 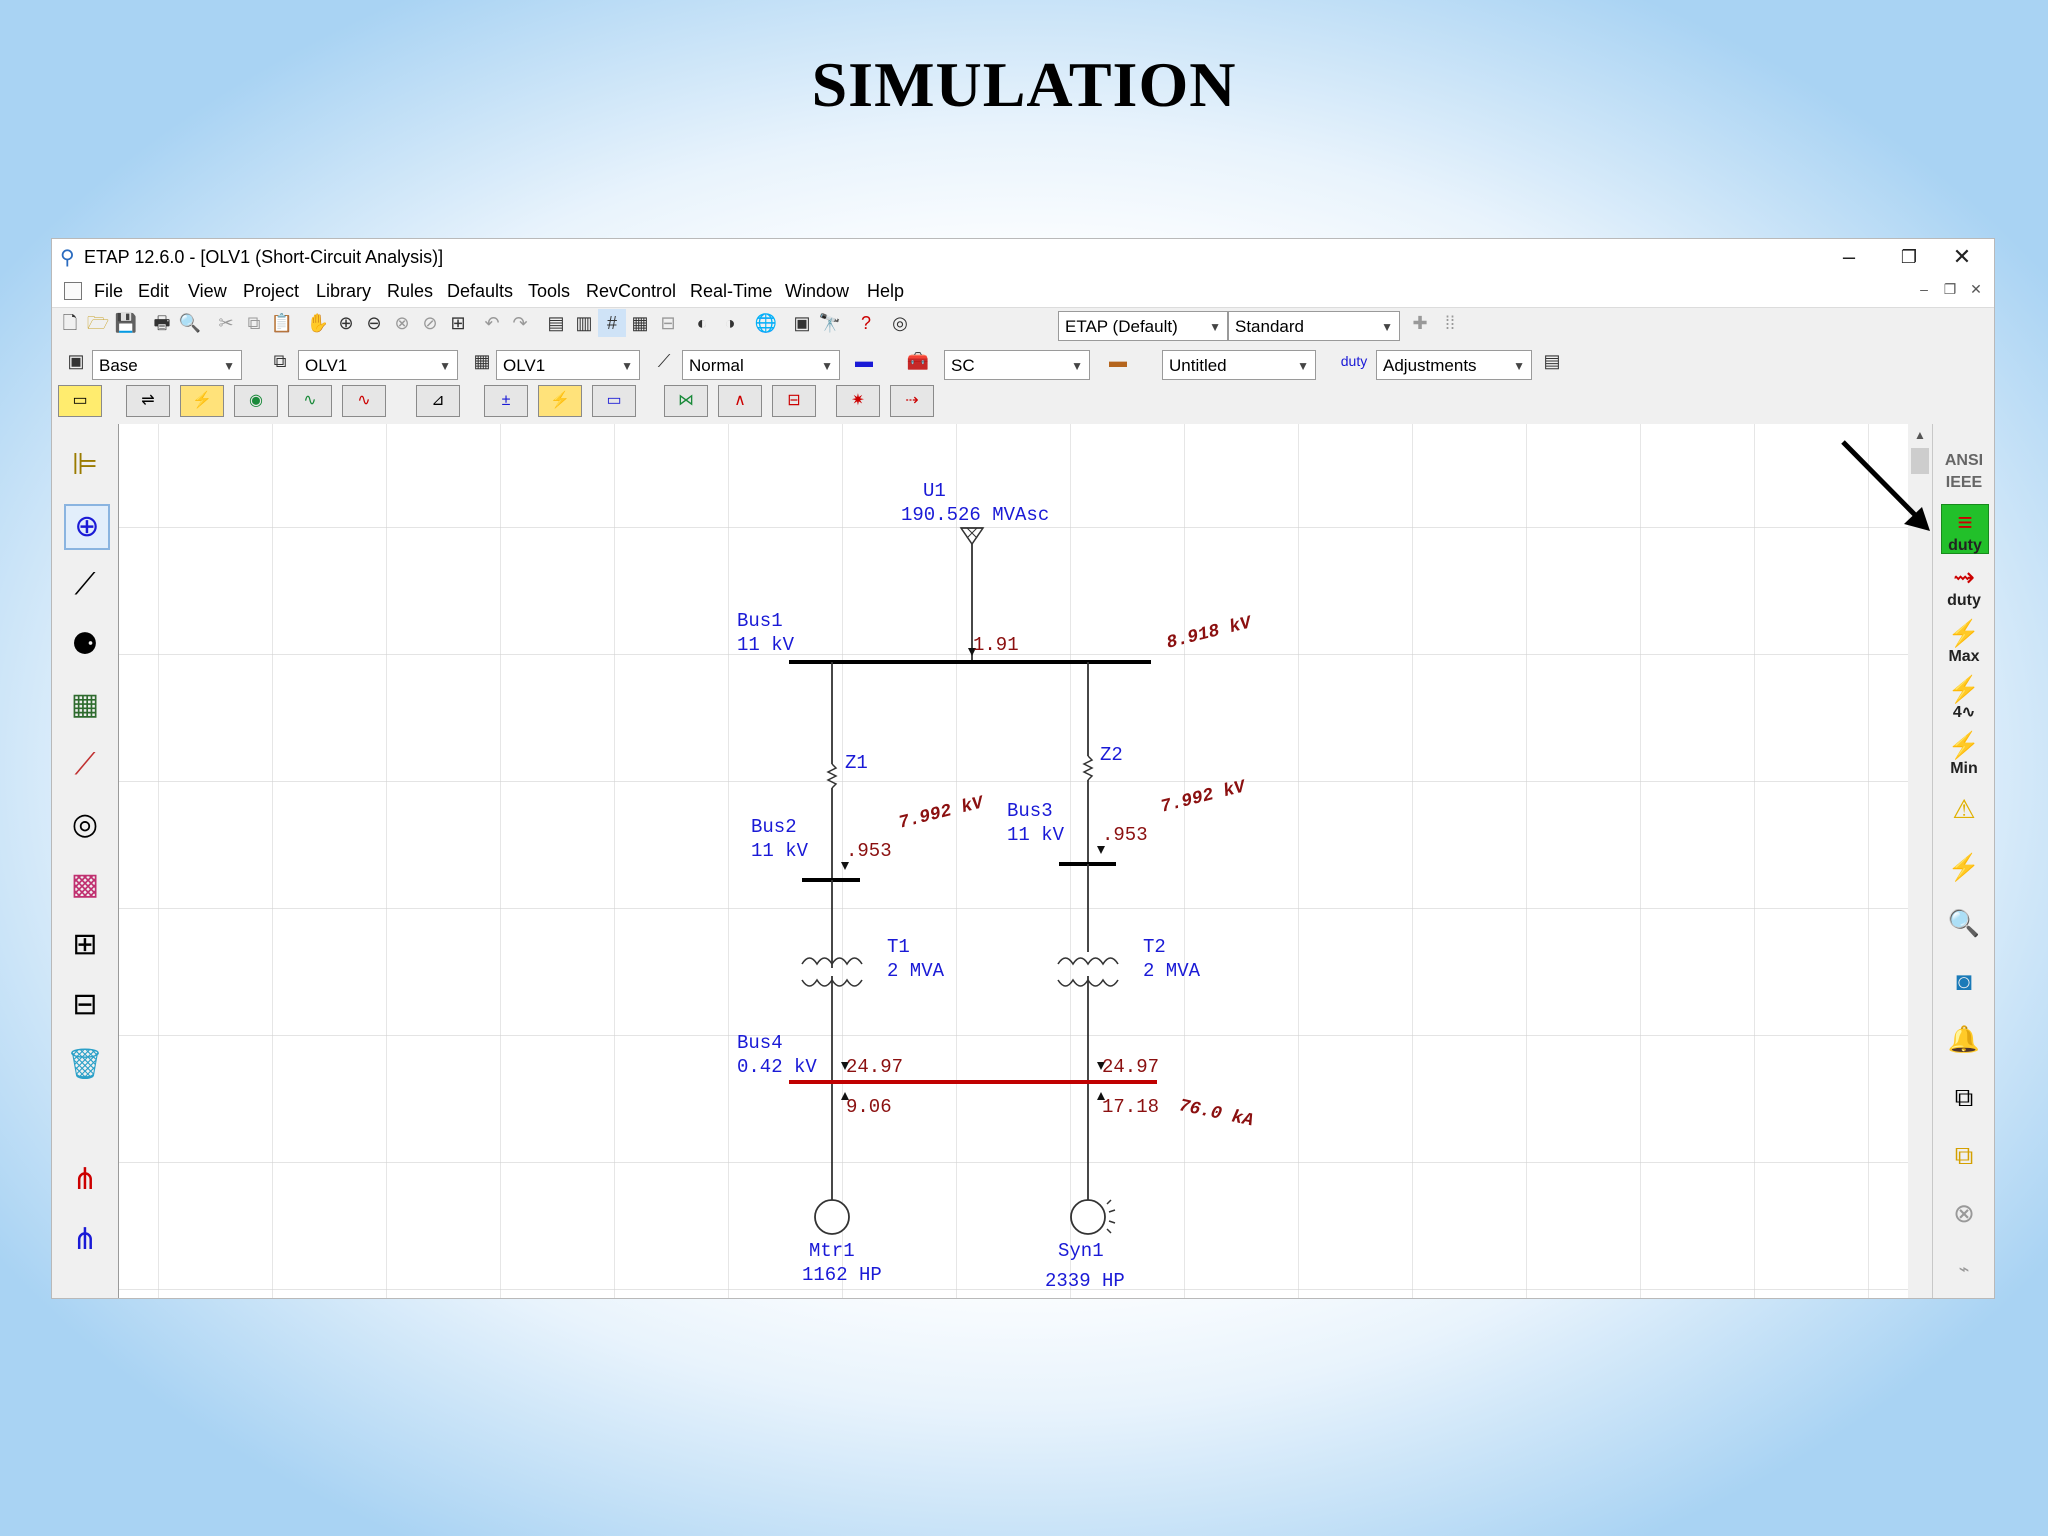 I want to click on report-icon: ⧉, so click(x=1964, y=1104).